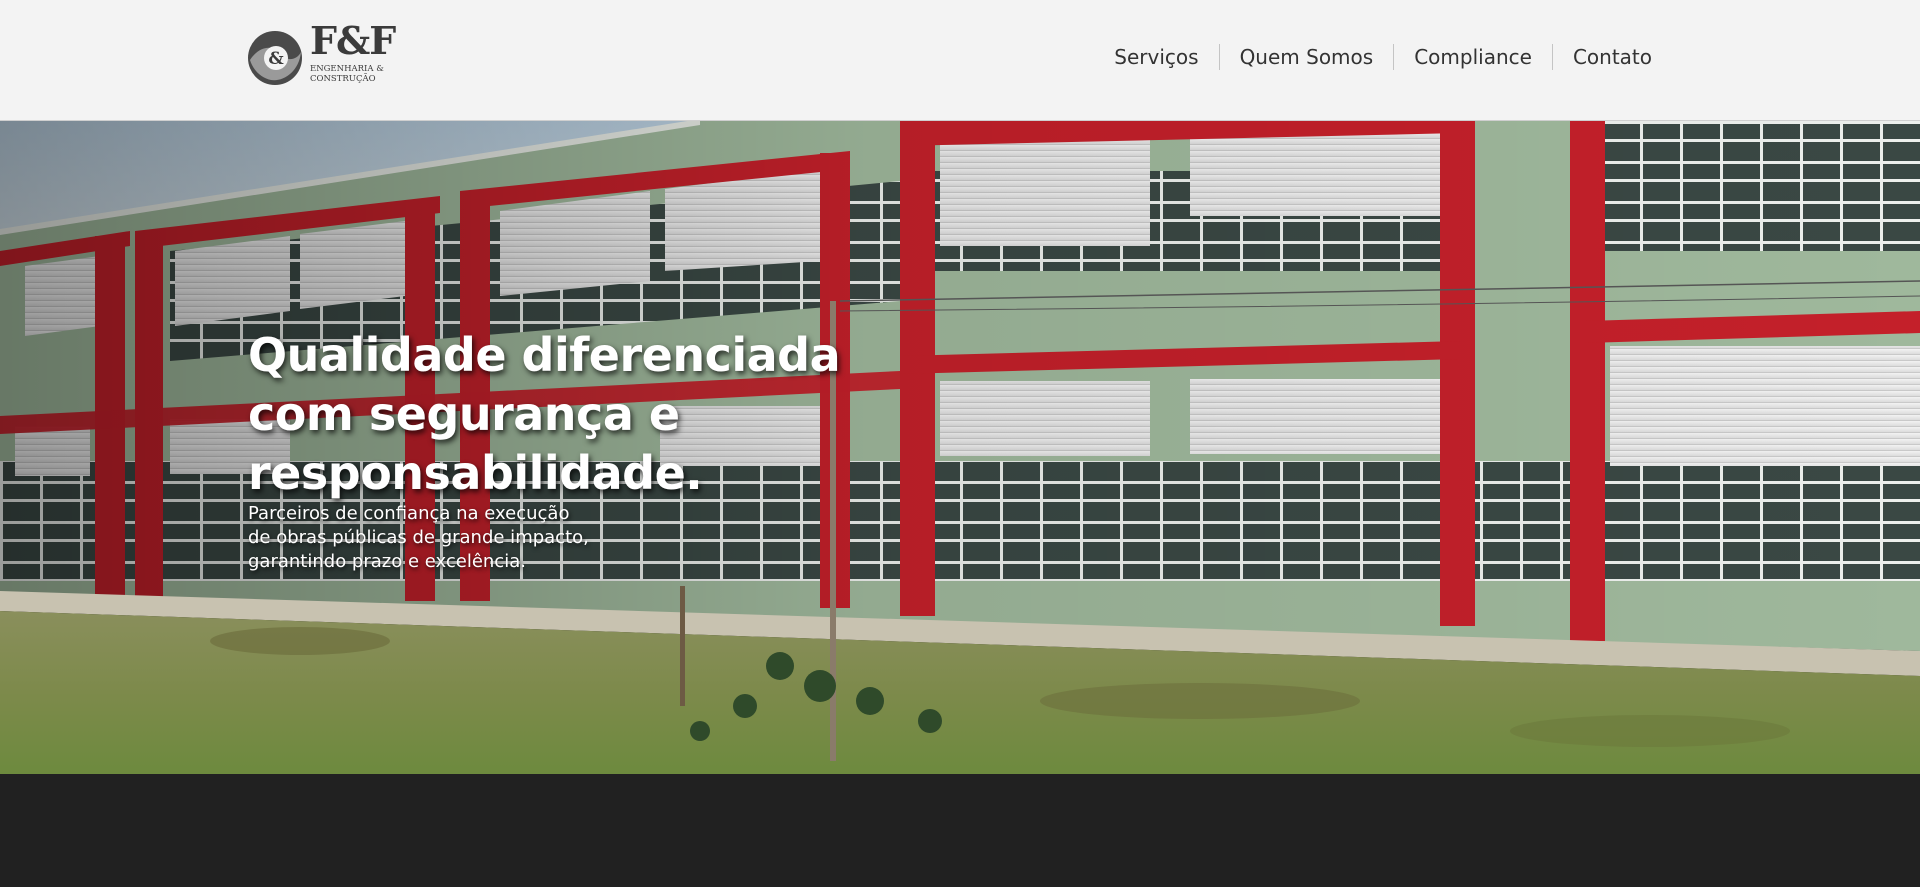 Image resolution: width=1920 pixels, height=887 pixels. I want to click on nav-link-quem-somos: Quem Somos, so click(1306, 57).